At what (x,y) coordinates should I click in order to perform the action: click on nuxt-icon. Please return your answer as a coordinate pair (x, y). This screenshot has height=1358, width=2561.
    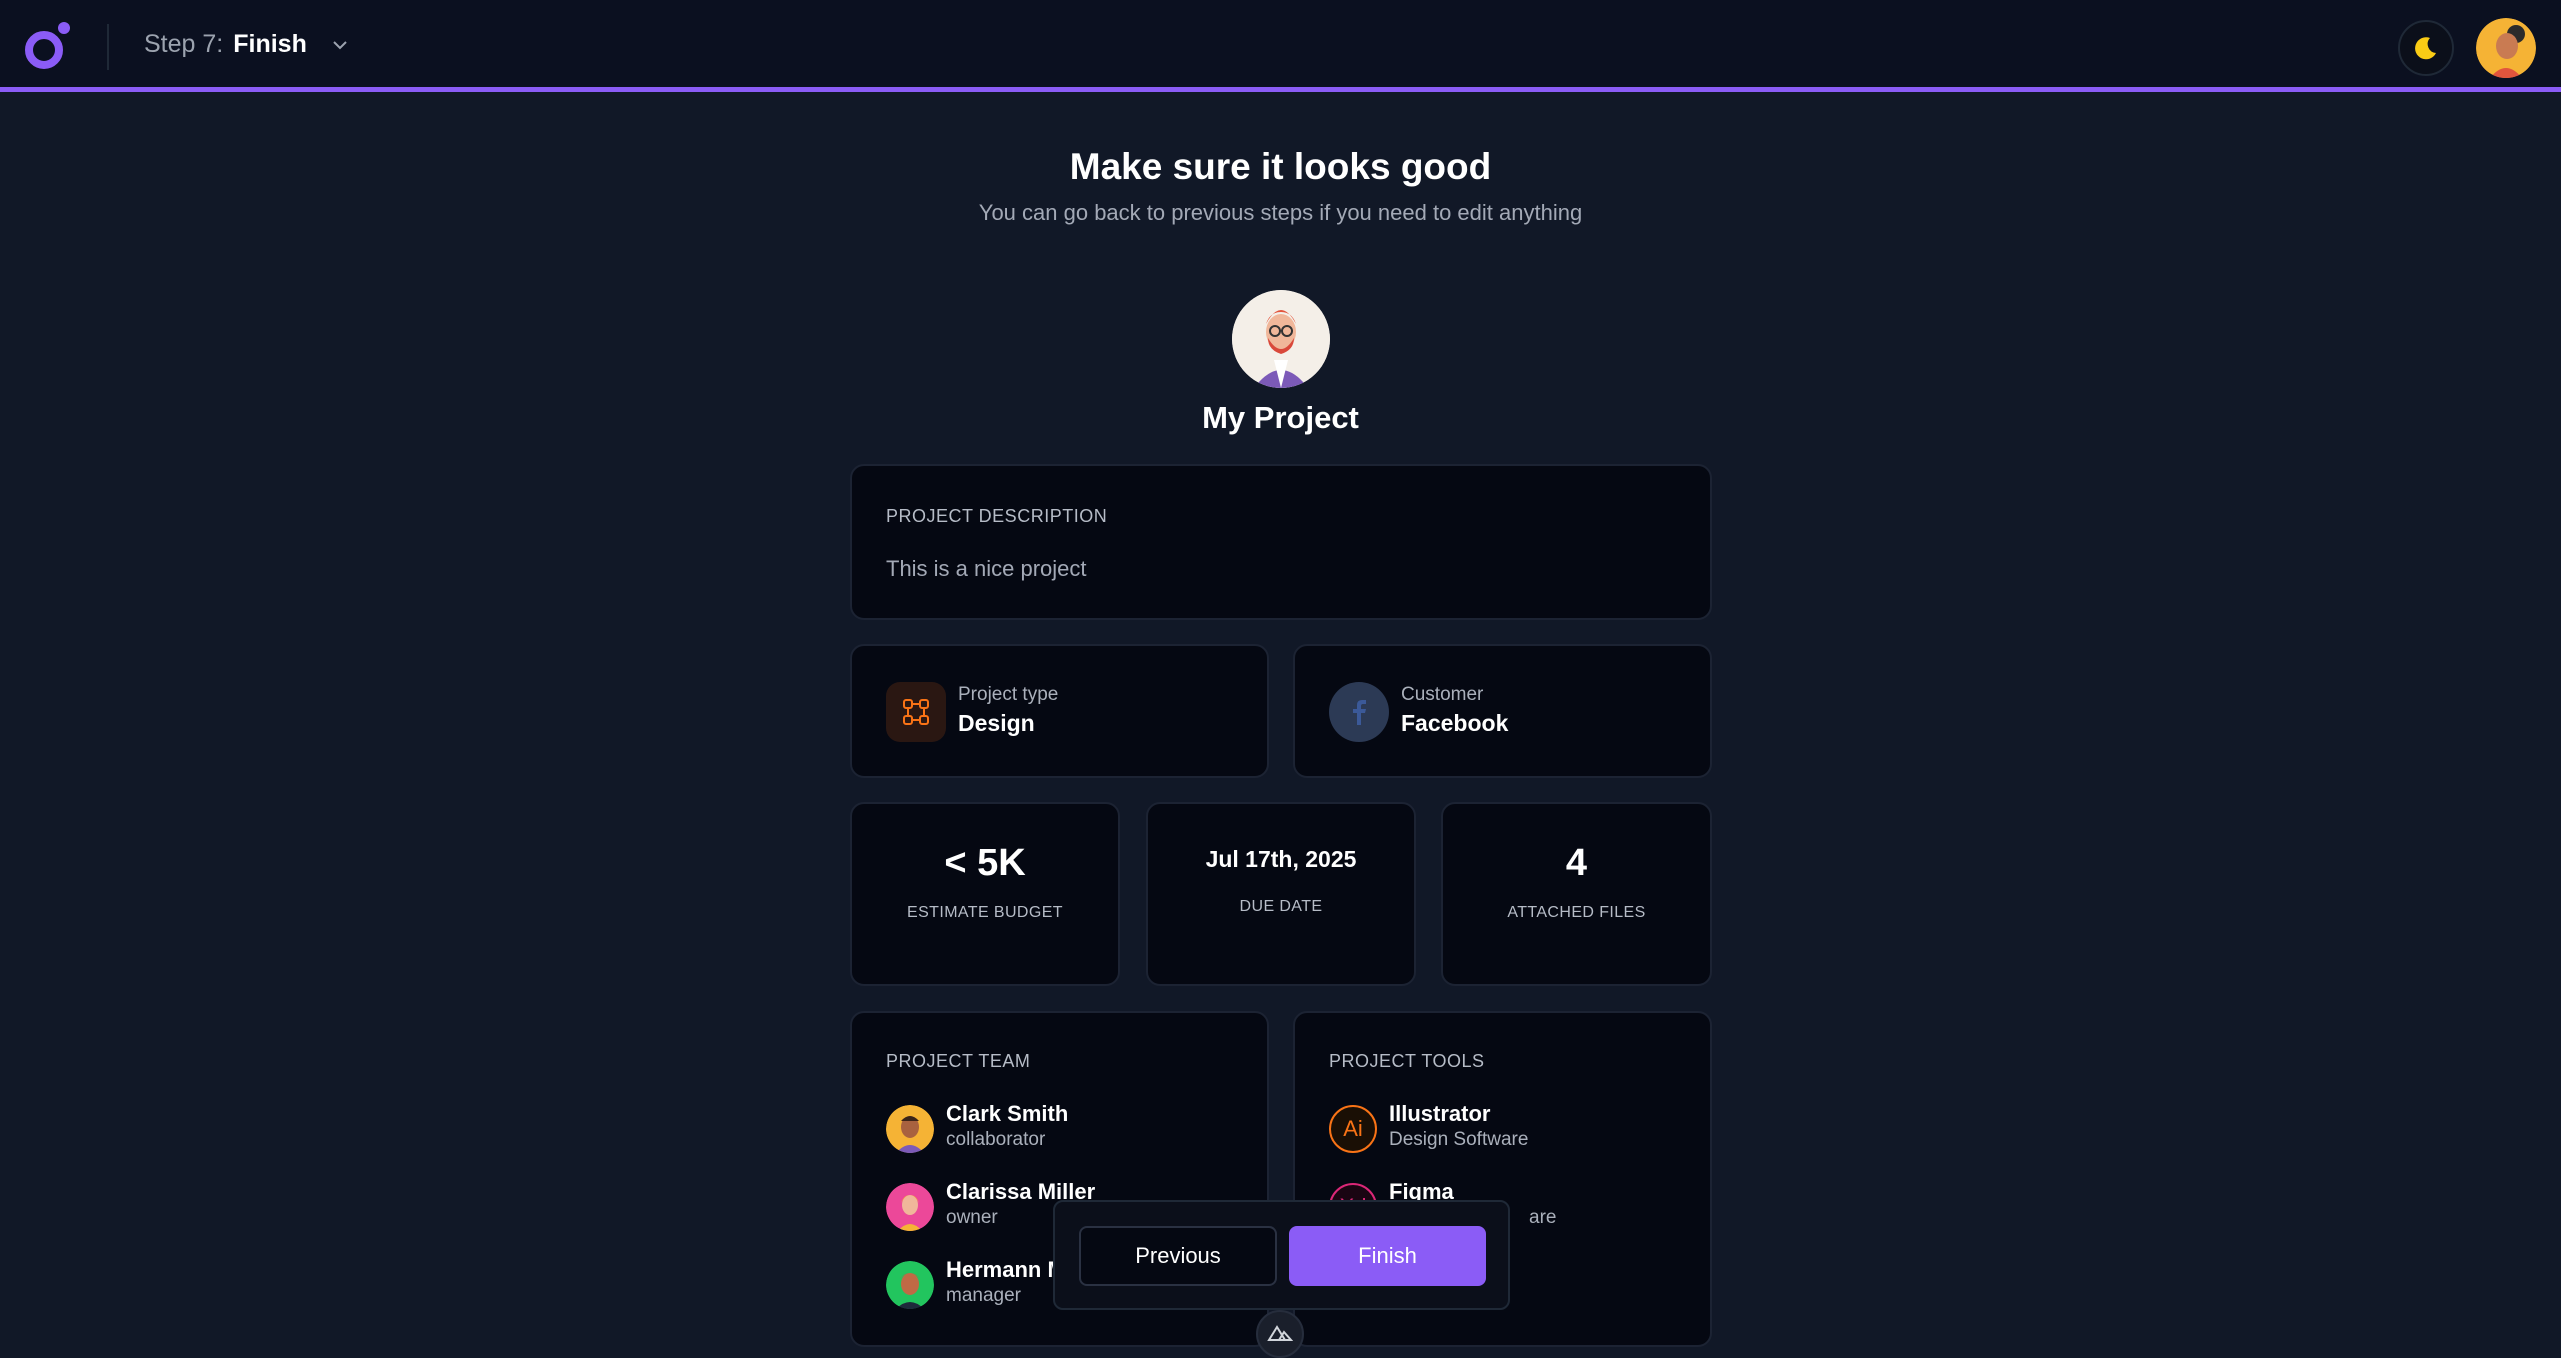
    Looking at the image, I should click on (1280, 1333).